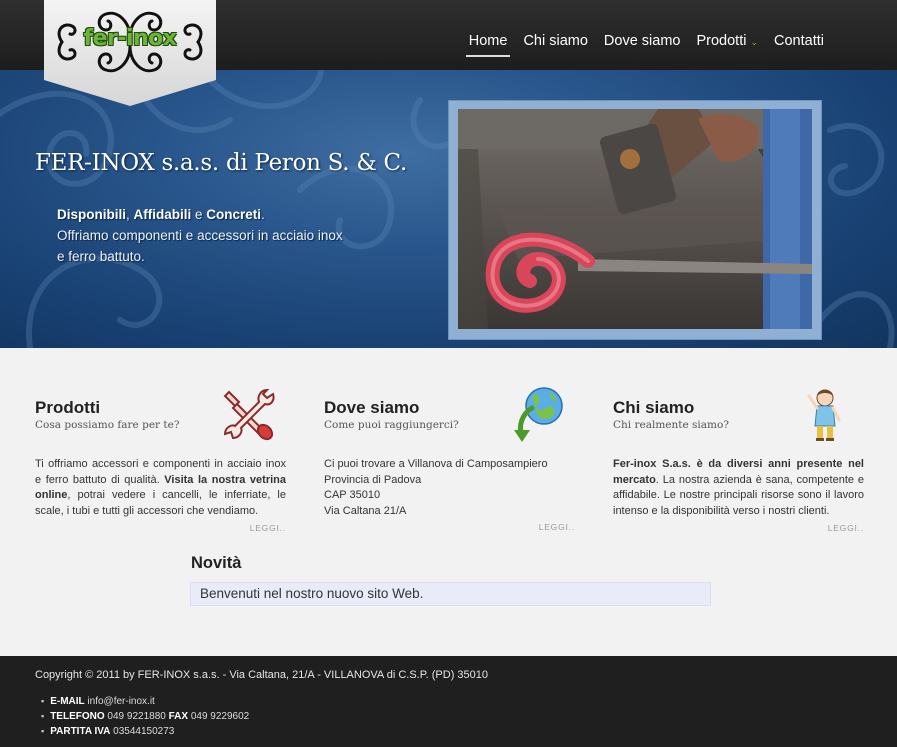 The image size is (897, 747). I want to click on hero-title: FER-INOX s.a.s. di Peron S. & C., so click(221, 163).